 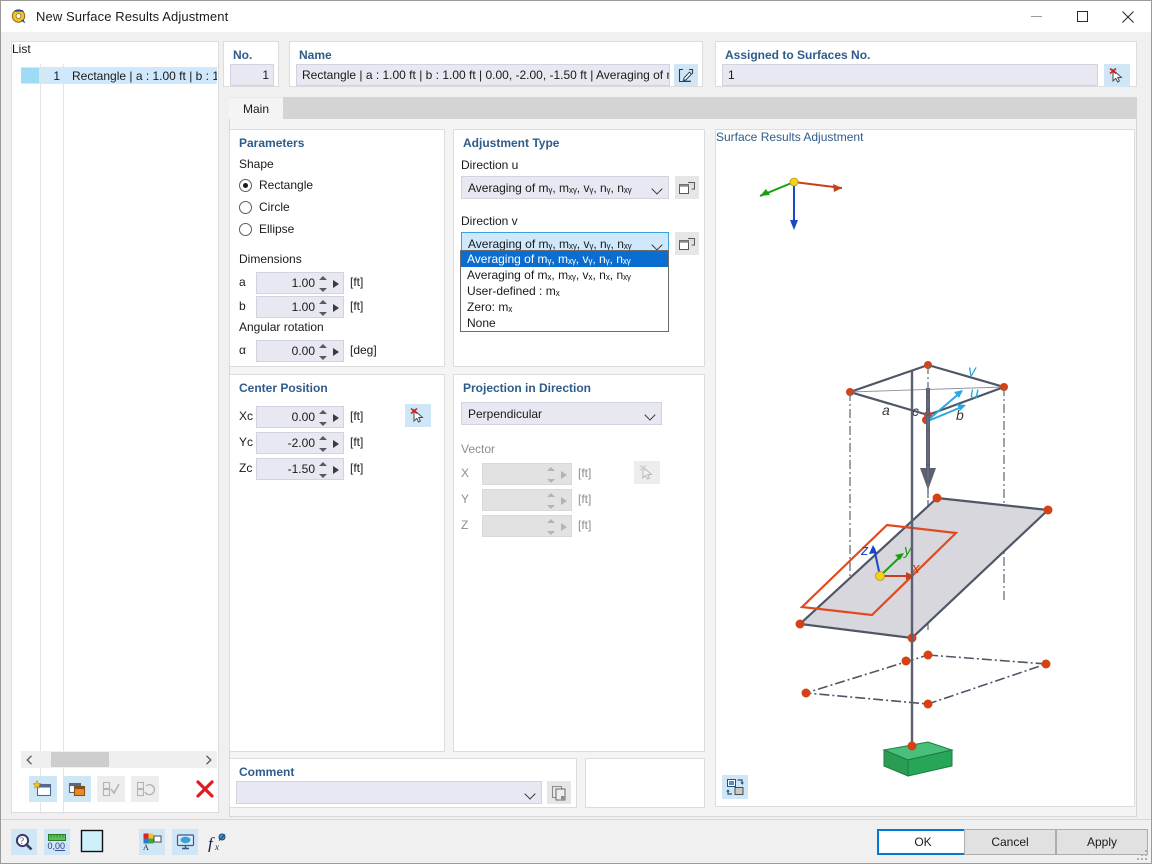 What do you see at coordinates (77, 789) in the screenshot?
I see `copy-item-button` at bounding box center [77, 789].